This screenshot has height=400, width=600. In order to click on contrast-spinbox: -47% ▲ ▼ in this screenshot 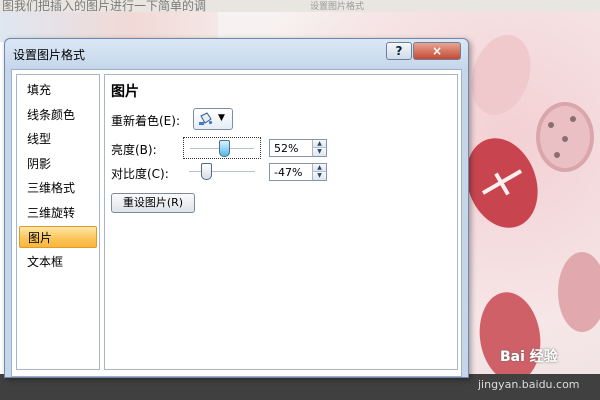, I will do `click(298, 172)`.